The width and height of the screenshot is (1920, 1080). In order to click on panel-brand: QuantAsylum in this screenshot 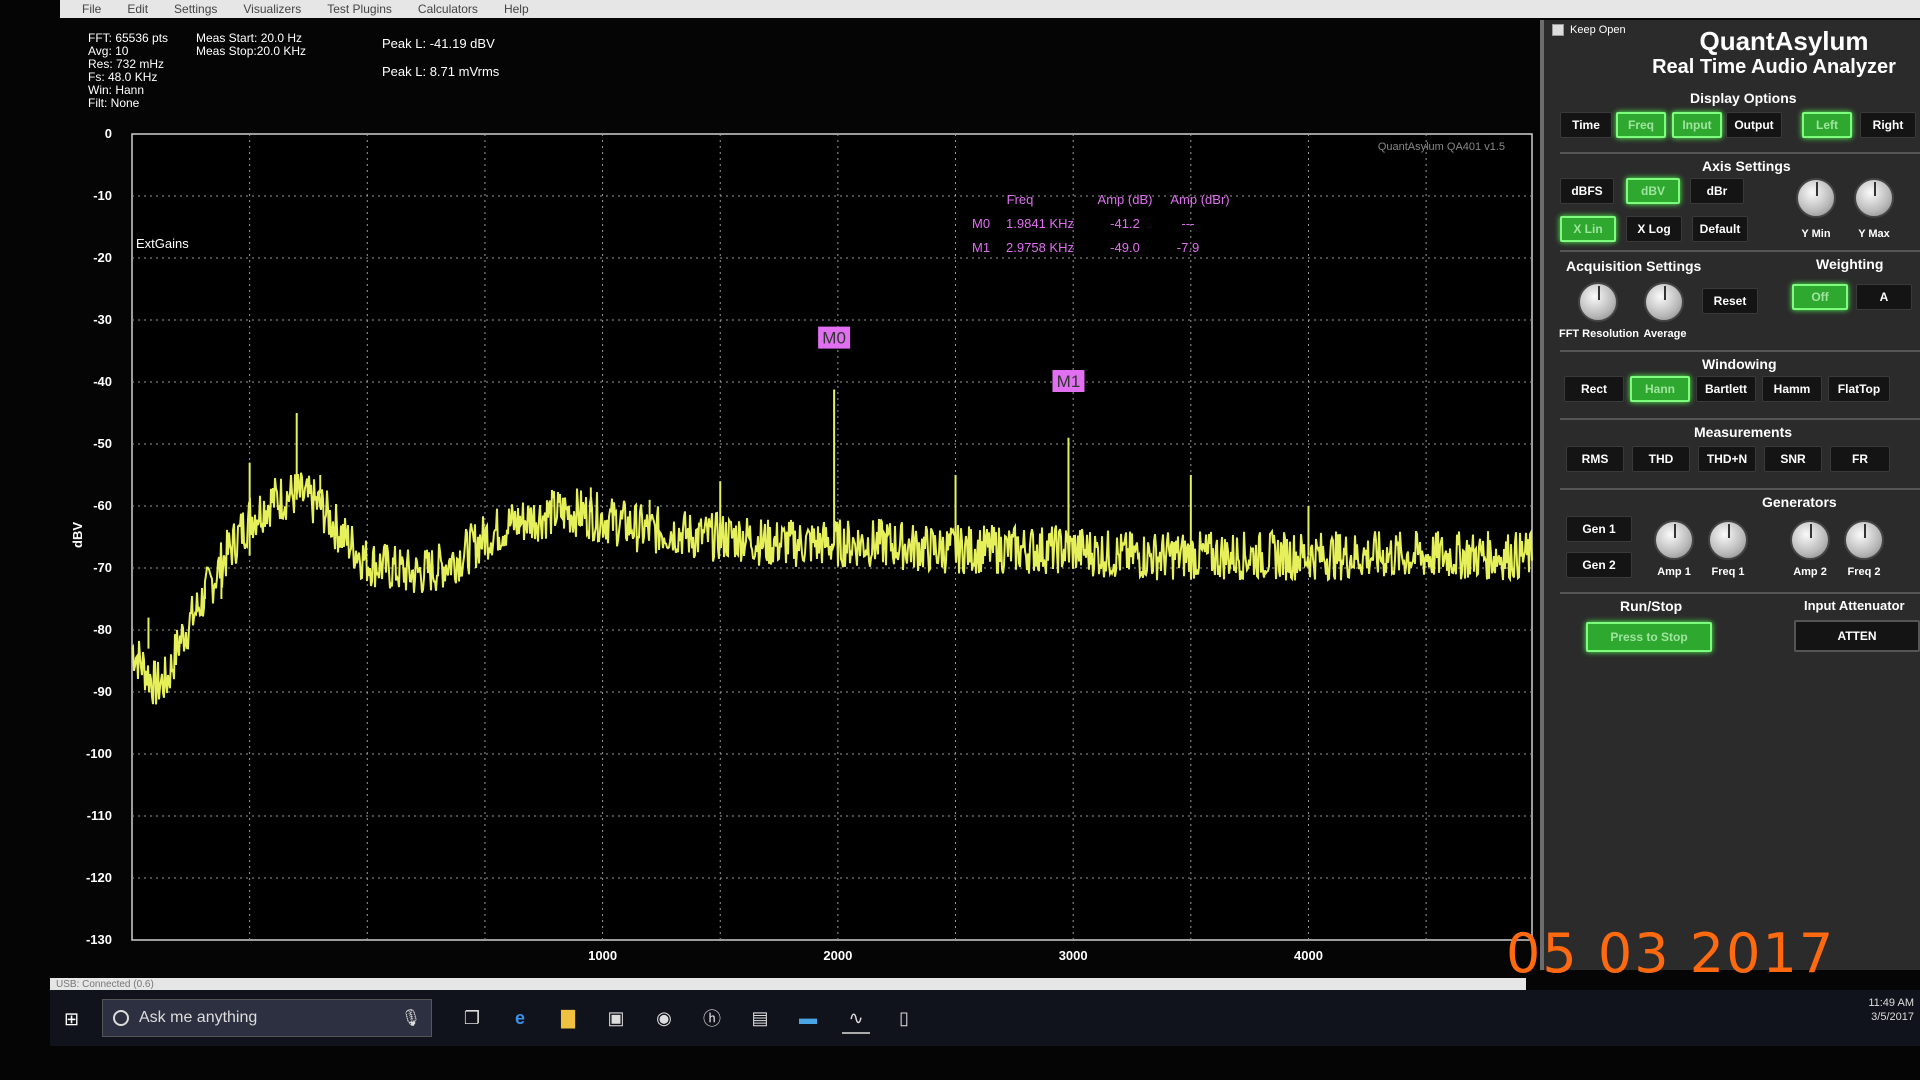, I will do `click(1784, 41)`.